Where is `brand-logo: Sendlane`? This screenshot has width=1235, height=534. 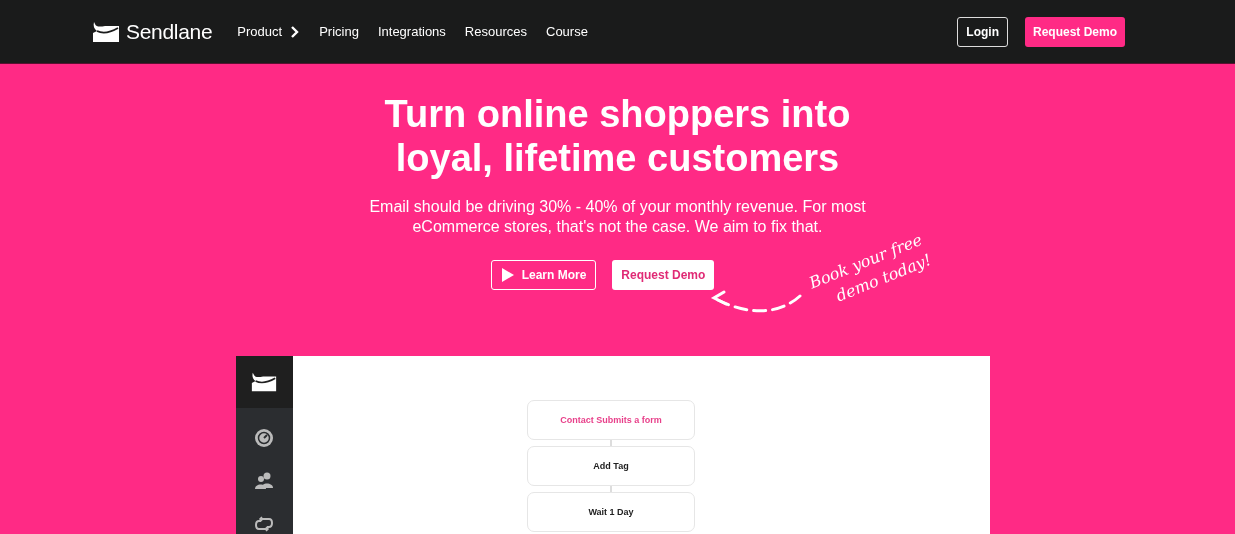 brand-logo: Sendlane is located at coordinates (152, 31).